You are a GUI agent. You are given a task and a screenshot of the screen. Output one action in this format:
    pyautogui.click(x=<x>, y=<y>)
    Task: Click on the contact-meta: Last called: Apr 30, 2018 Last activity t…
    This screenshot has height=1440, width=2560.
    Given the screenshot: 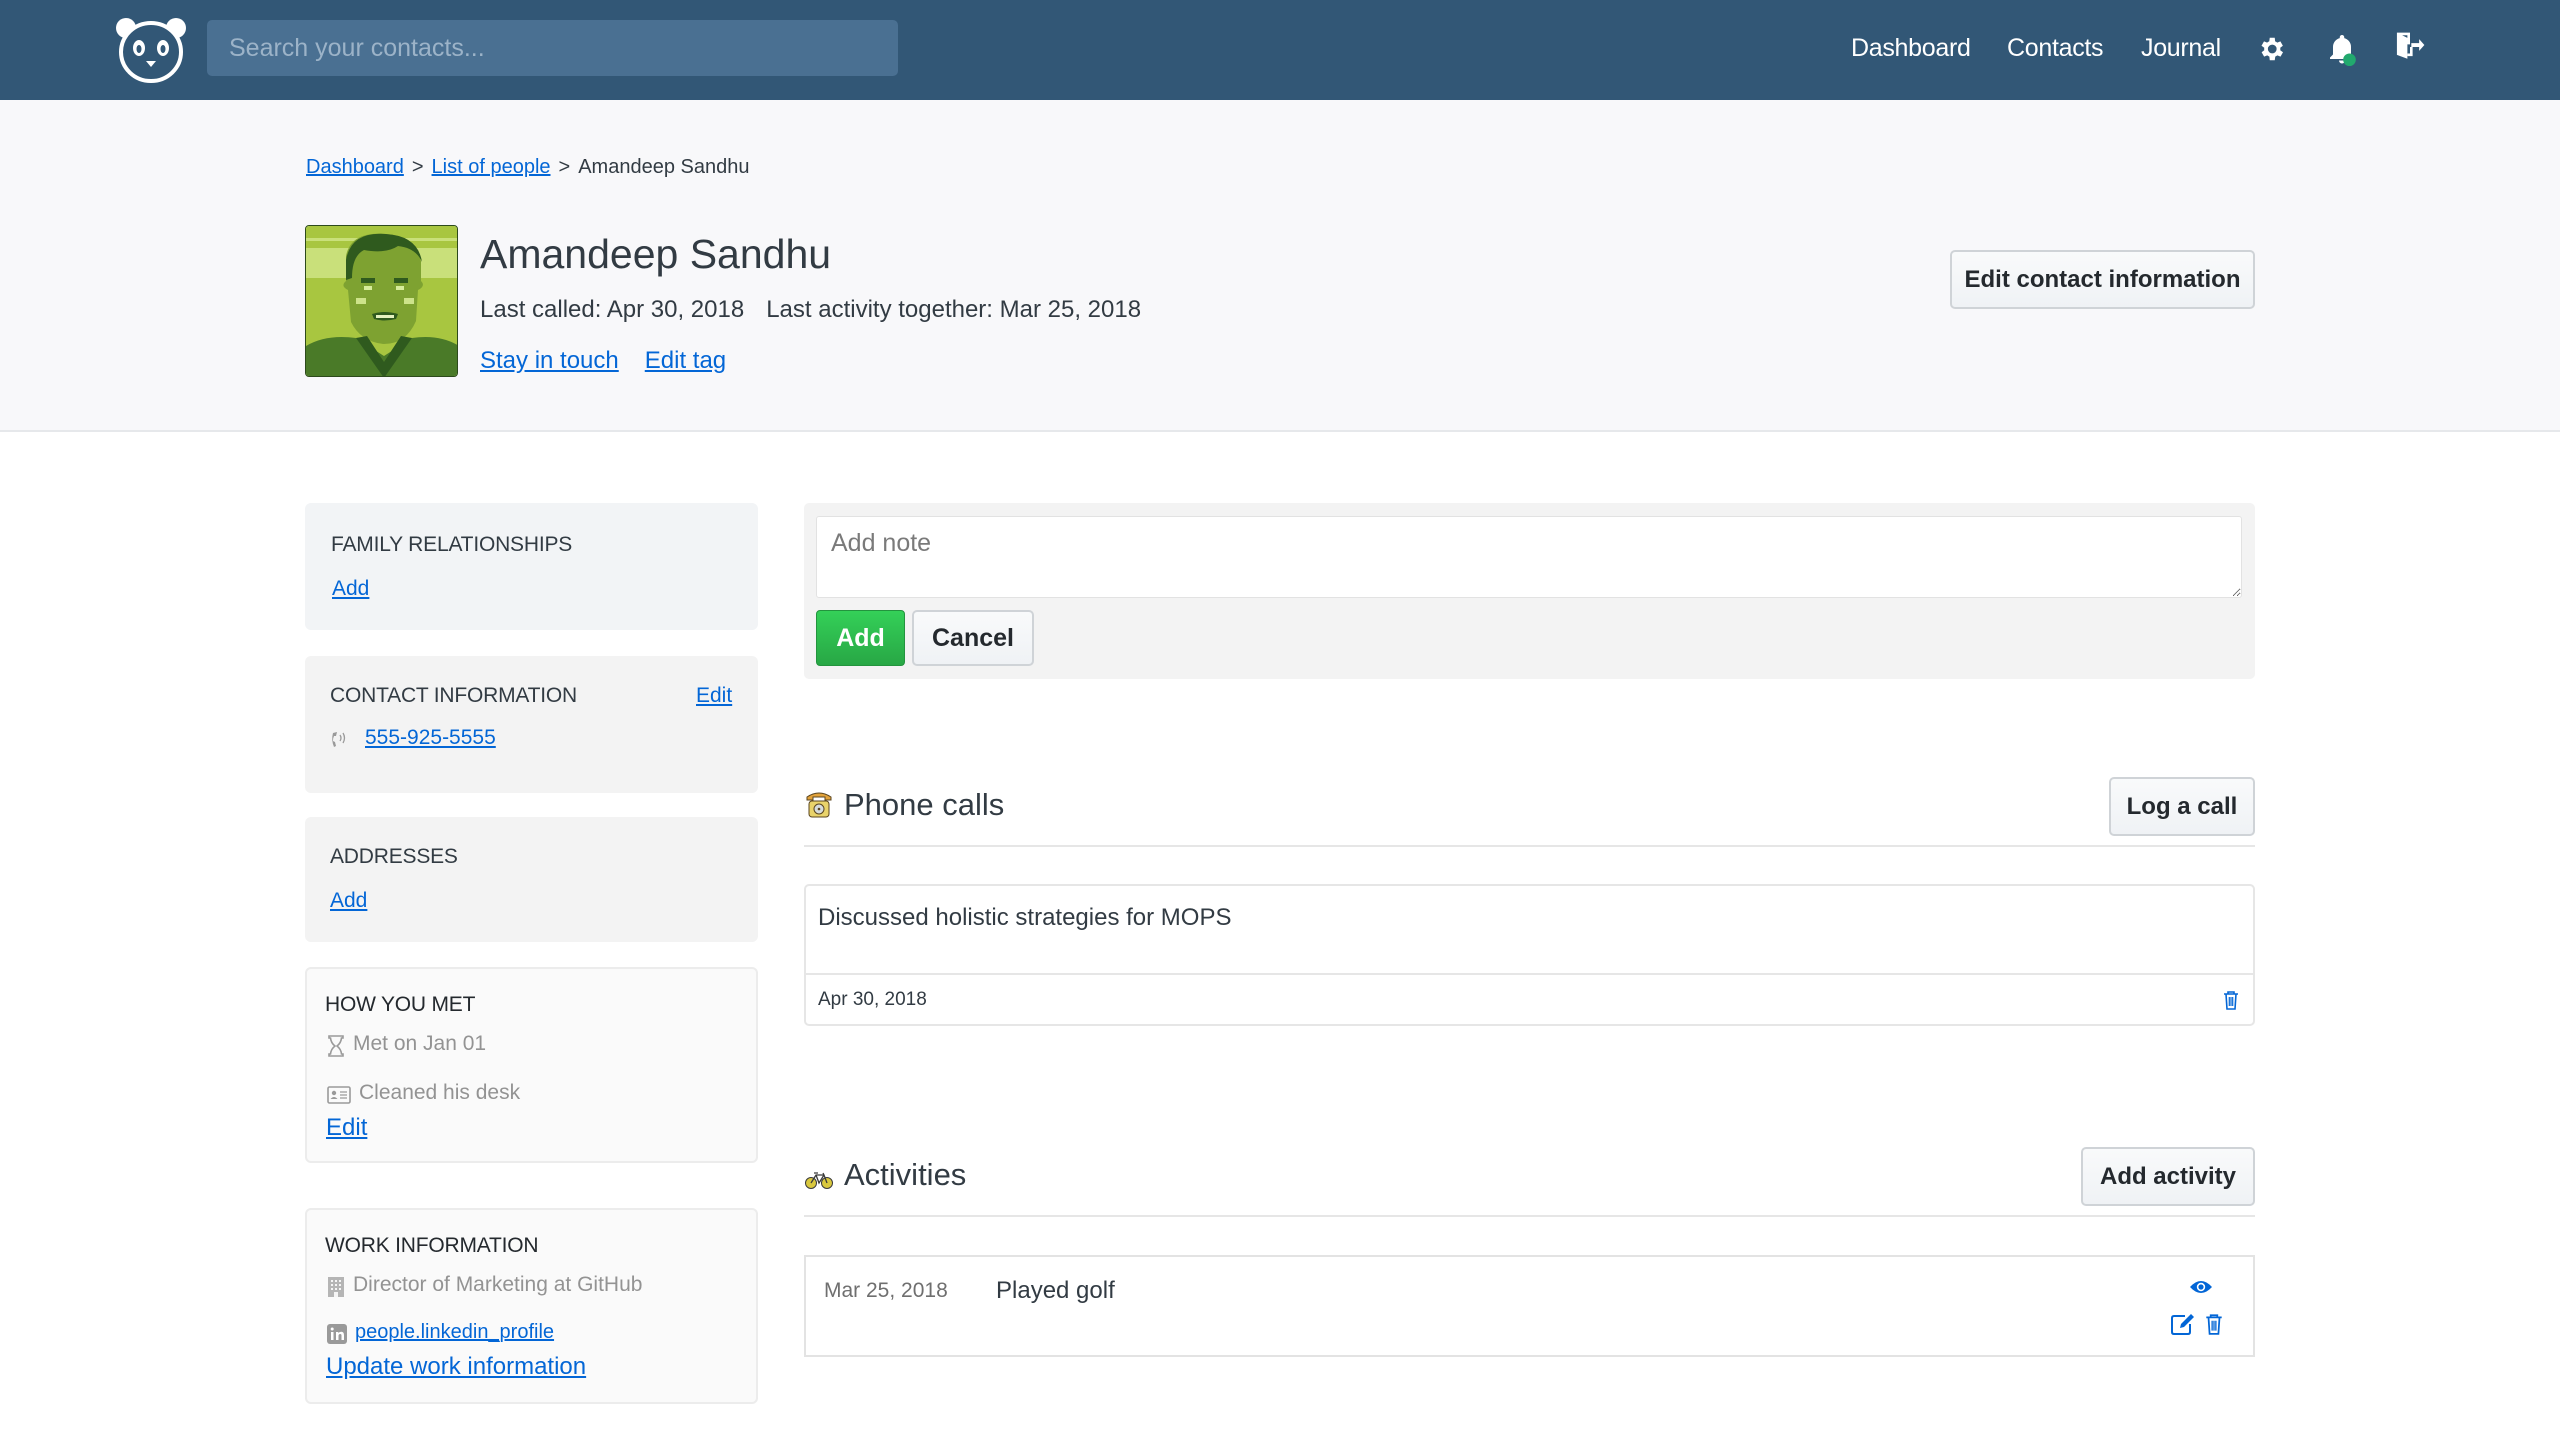 What is the action you would take?
    pyautogui.click(x=810, y=310)
    